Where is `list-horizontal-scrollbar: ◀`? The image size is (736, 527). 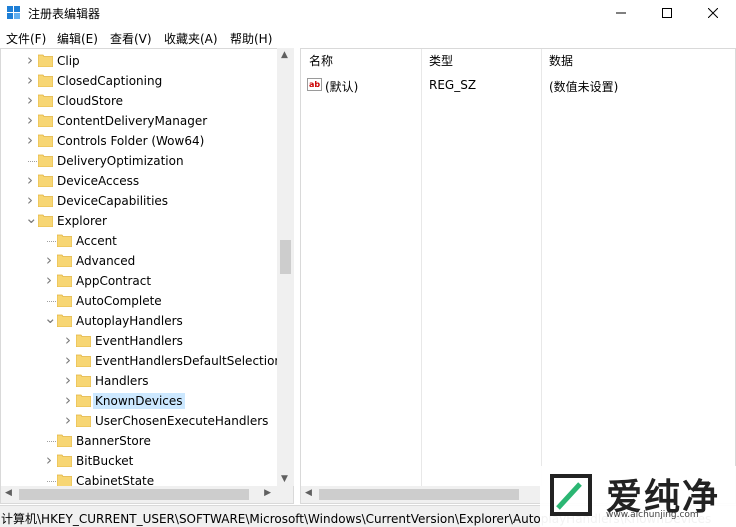 list-horizontal-scrollbar: ◀ is located at coordinates (423, 494).